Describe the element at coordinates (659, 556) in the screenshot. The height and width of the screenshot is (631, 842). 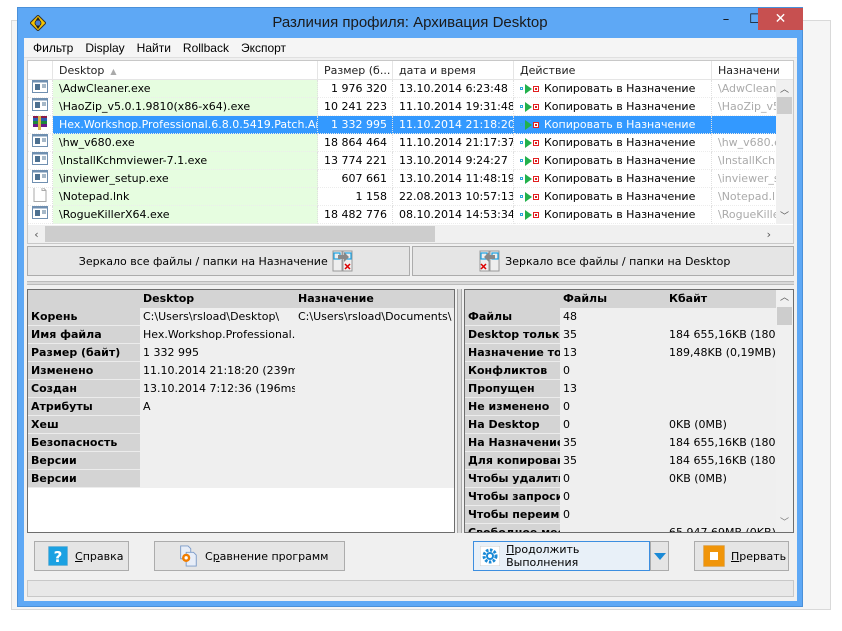
I see `continue-dropdown-button` at that location.